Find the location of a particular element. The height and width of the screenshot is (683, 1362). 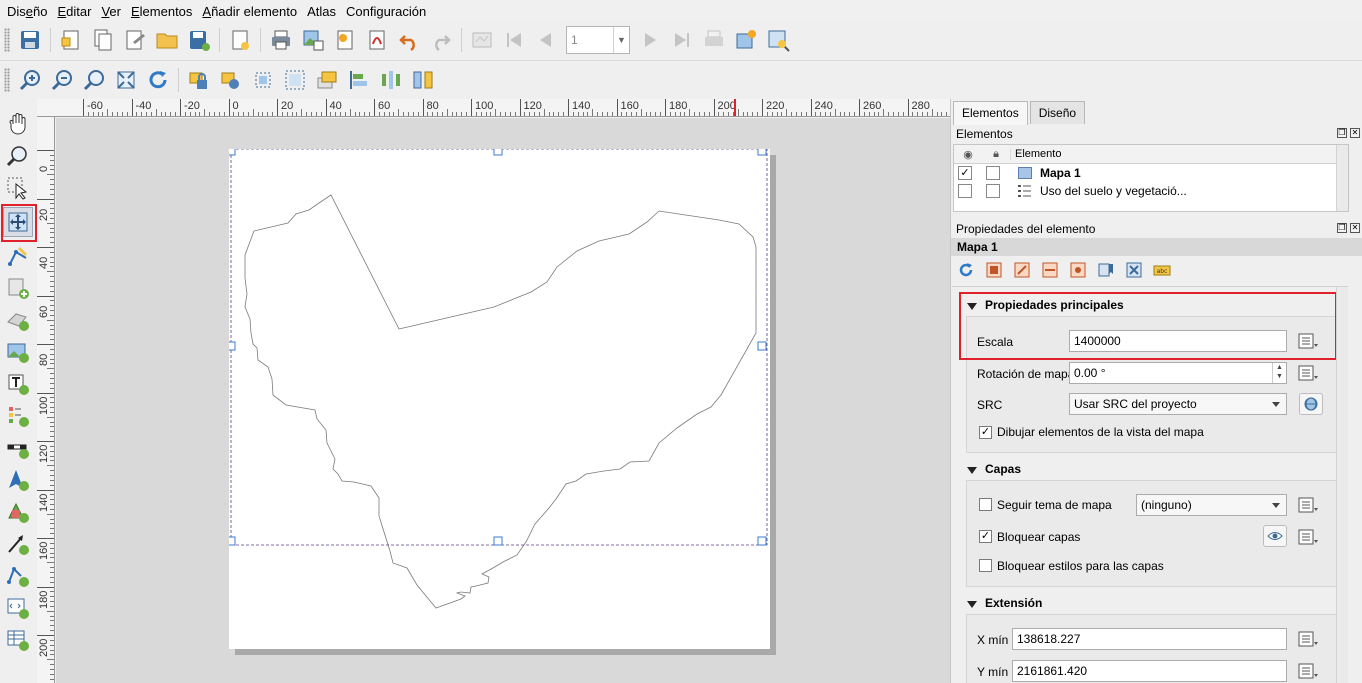

map-theme-combo: (ninguno) is located at coordinates (1211, 505).